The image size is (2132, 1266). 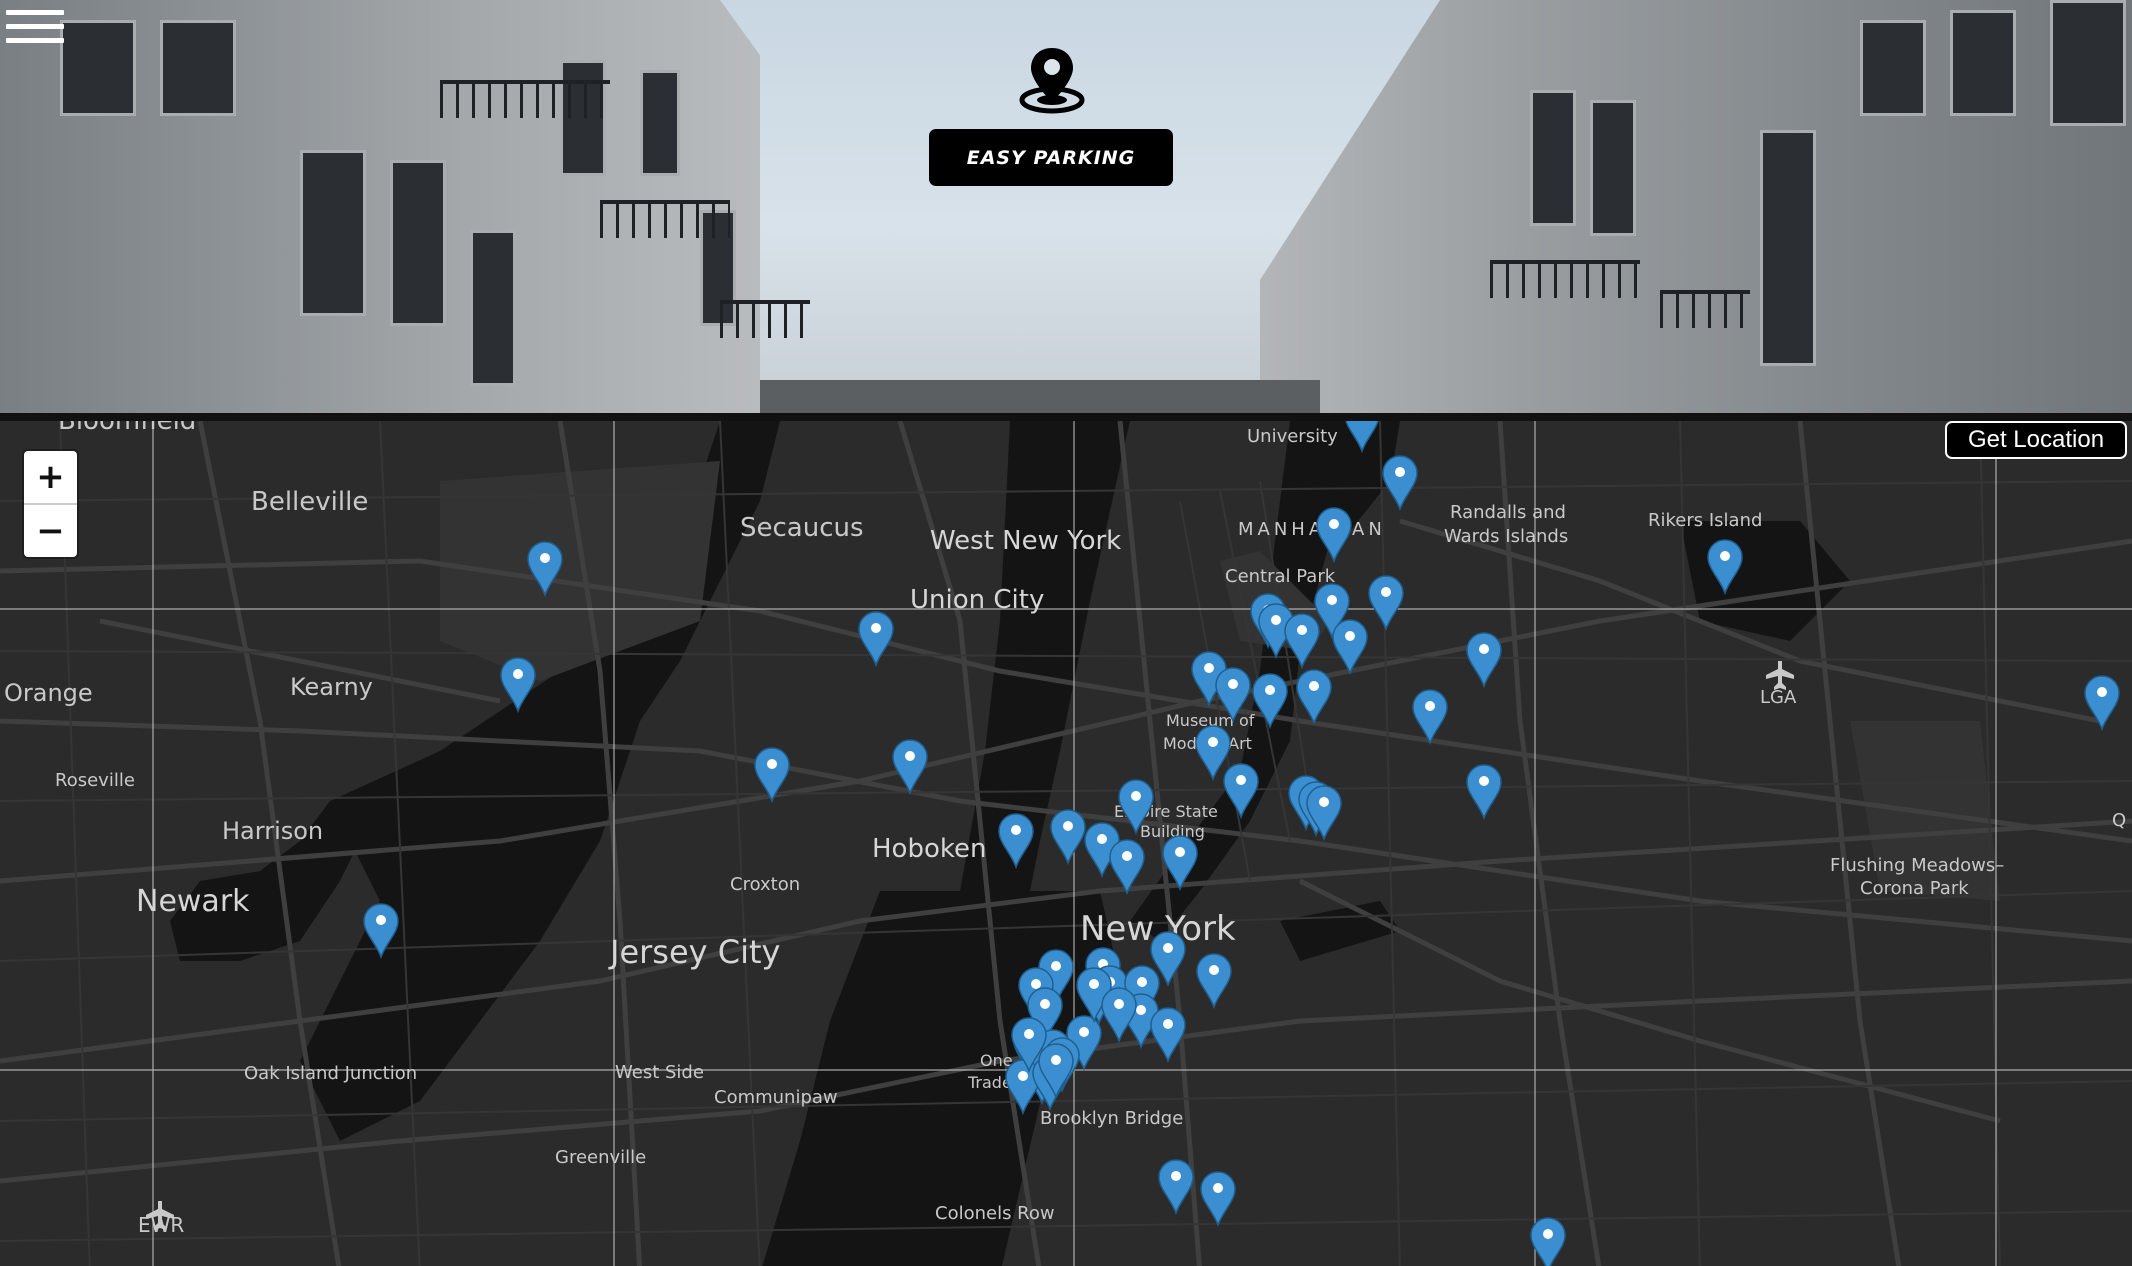 I want to click on label-lga: LGA, so click(x=1778, y=697).